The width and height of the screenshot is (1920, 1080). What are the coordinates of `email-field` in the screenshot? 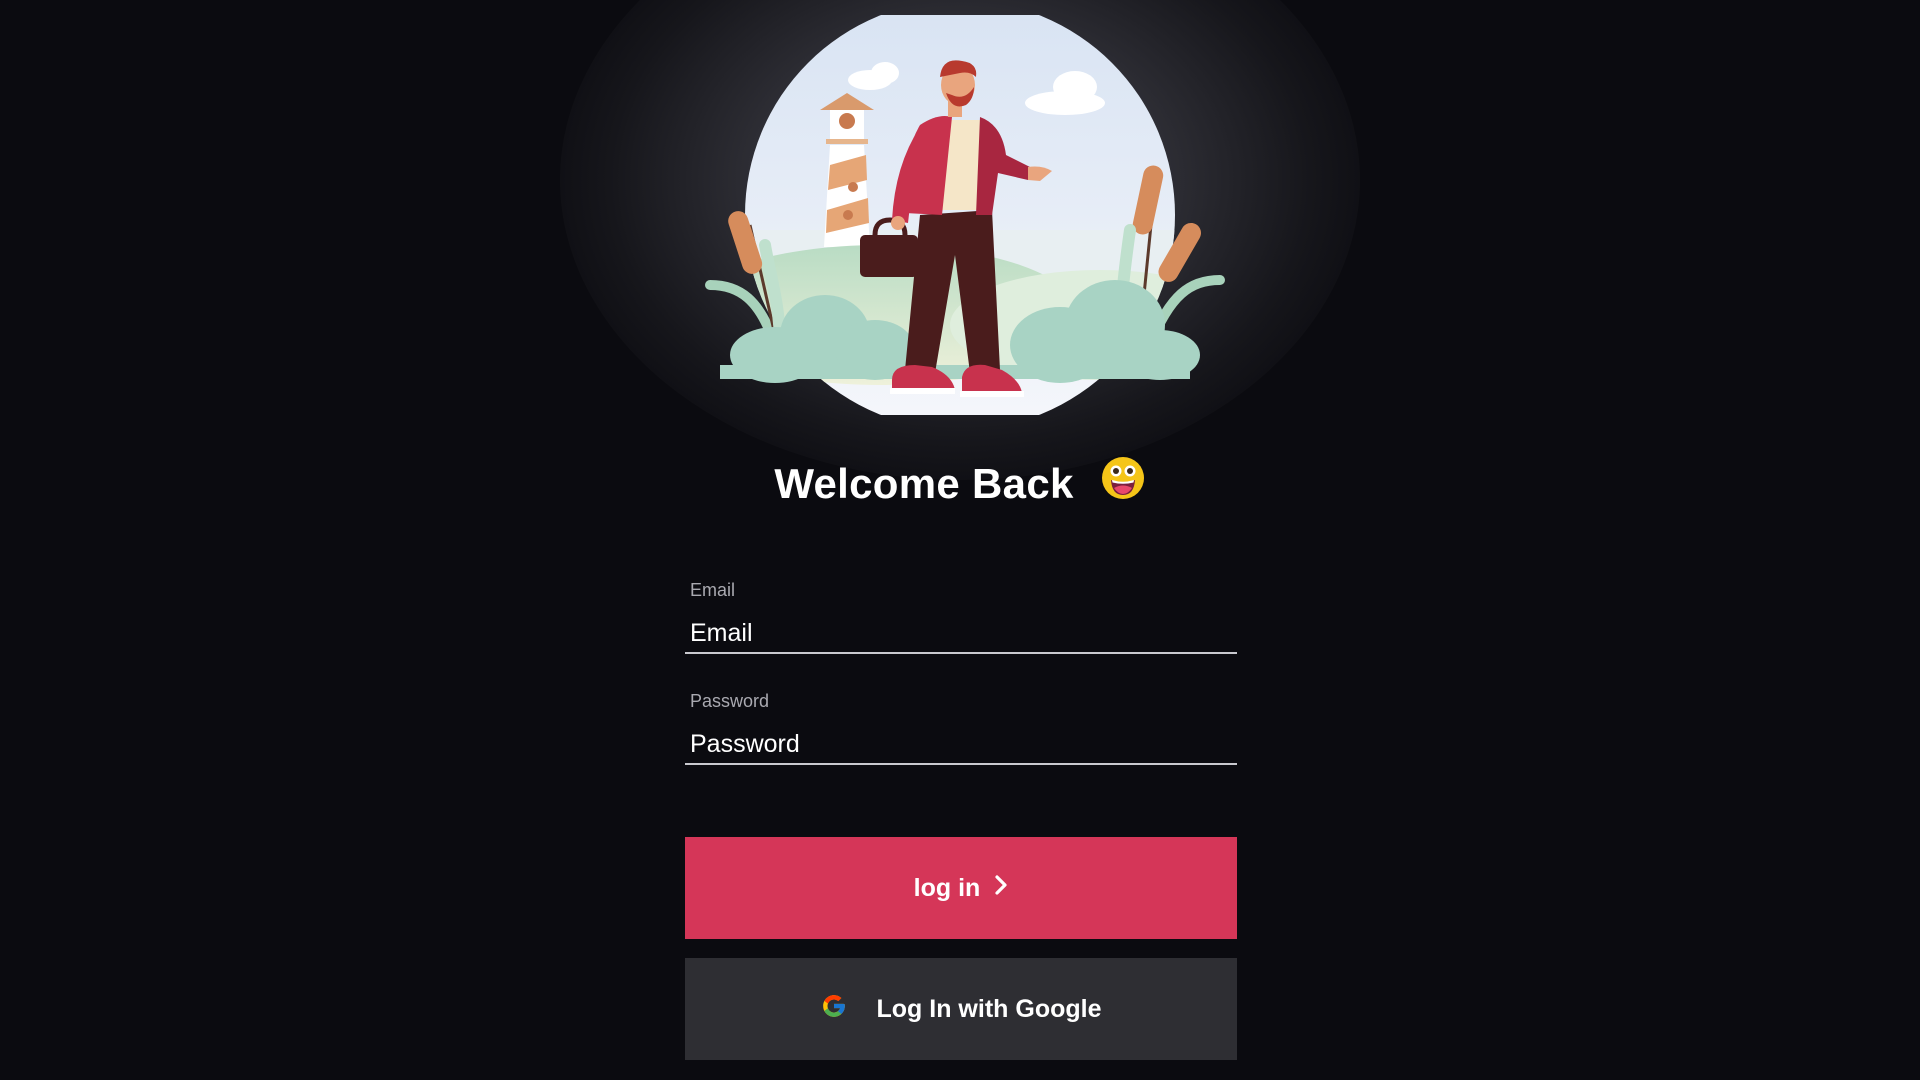 It's located at (961, 634).